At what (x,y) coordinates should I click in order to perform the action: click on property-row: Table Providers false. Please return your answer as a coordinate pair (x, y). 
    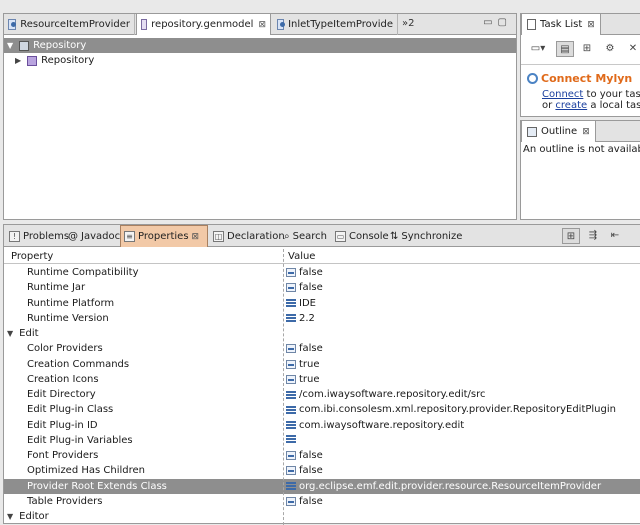
    Looking at the image, I should click on (322, 501).